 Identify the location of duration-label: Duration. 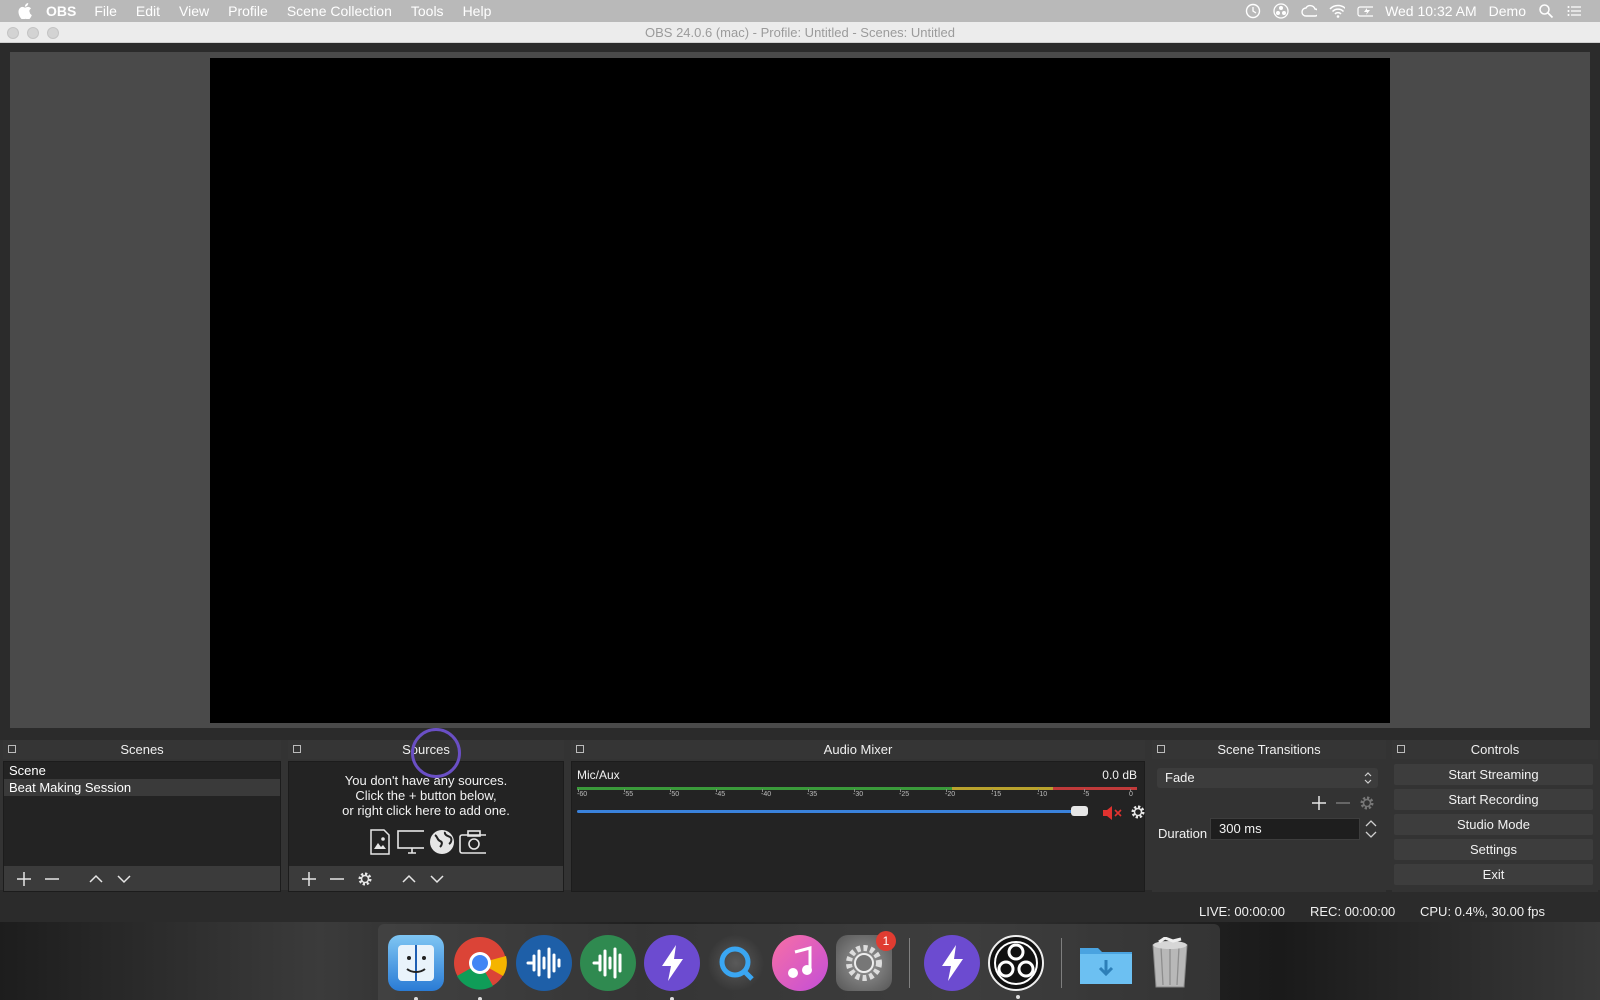
(1183, 833).